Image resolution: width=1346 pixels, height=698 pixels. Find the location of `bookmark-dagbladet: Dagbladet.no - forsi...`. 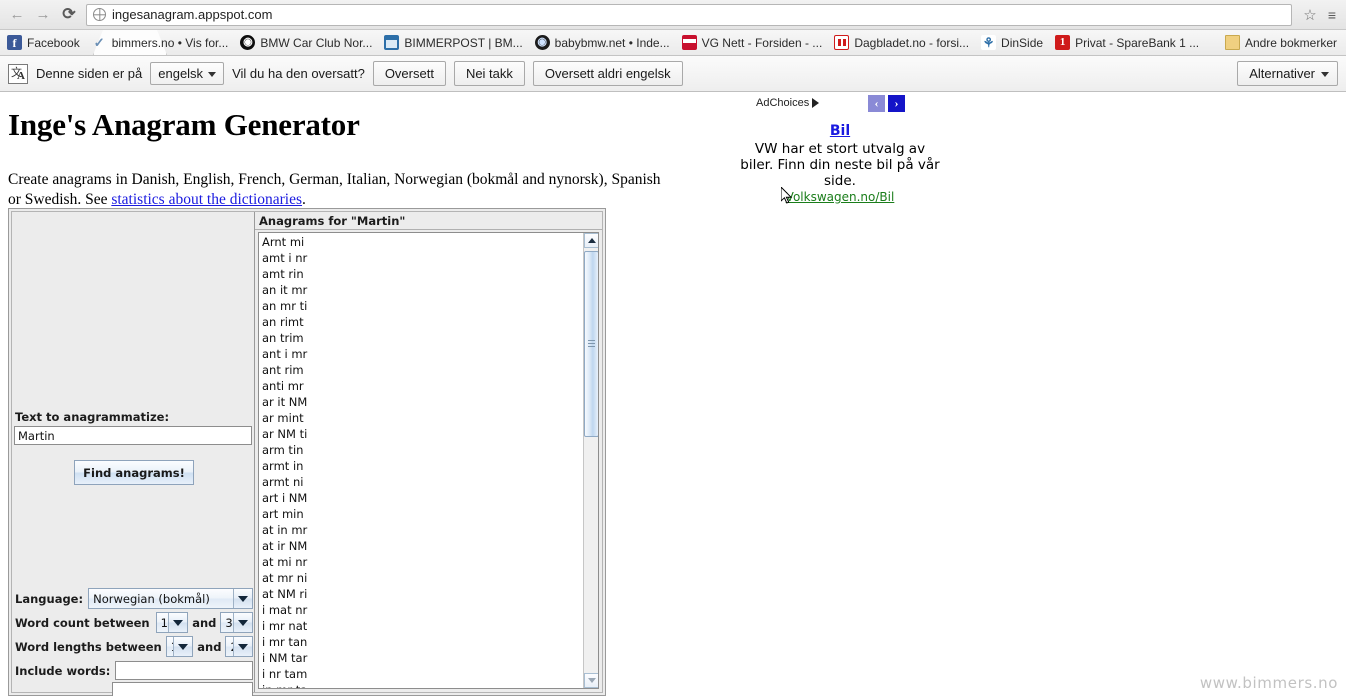

bookmark-dagbladet: Dagbladet.no - forsi... is located at coordinates (902, 43).